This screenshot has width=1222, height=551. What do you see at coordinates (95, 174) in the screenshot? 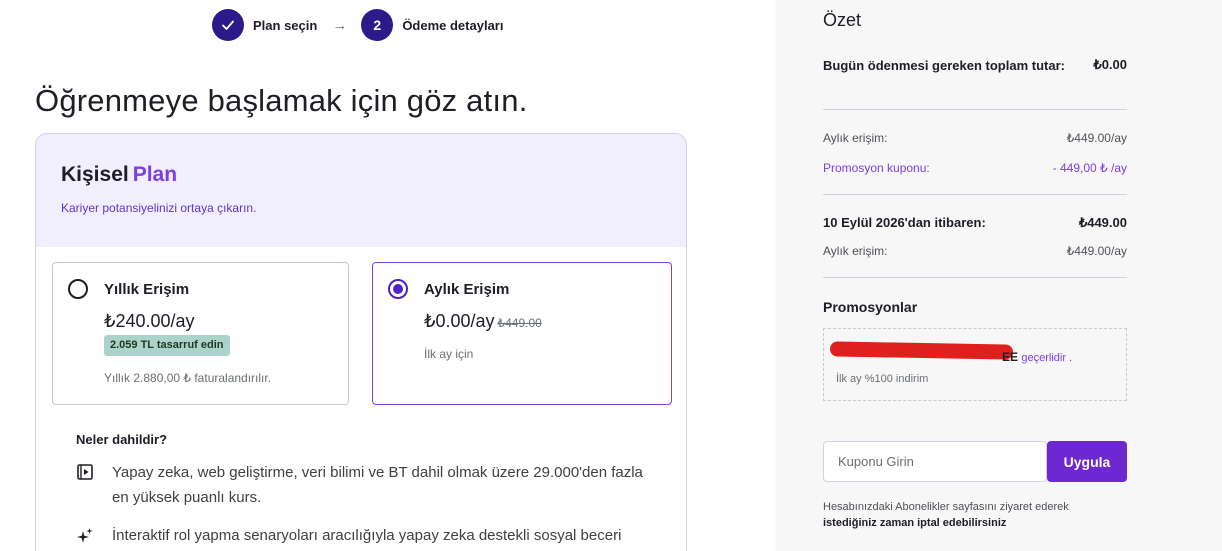
I see `plan-title-main: Kişisel` at bounding box center [95, 174].